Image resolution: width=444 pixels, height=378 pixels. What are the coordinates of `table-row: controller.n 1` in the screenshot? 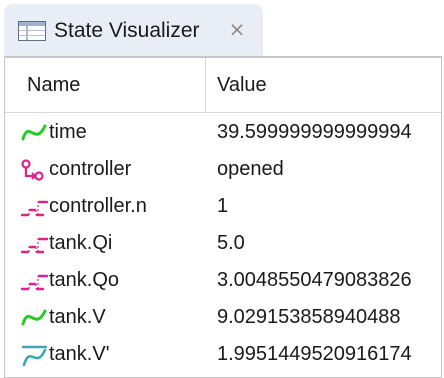 It's located at (223, 206).